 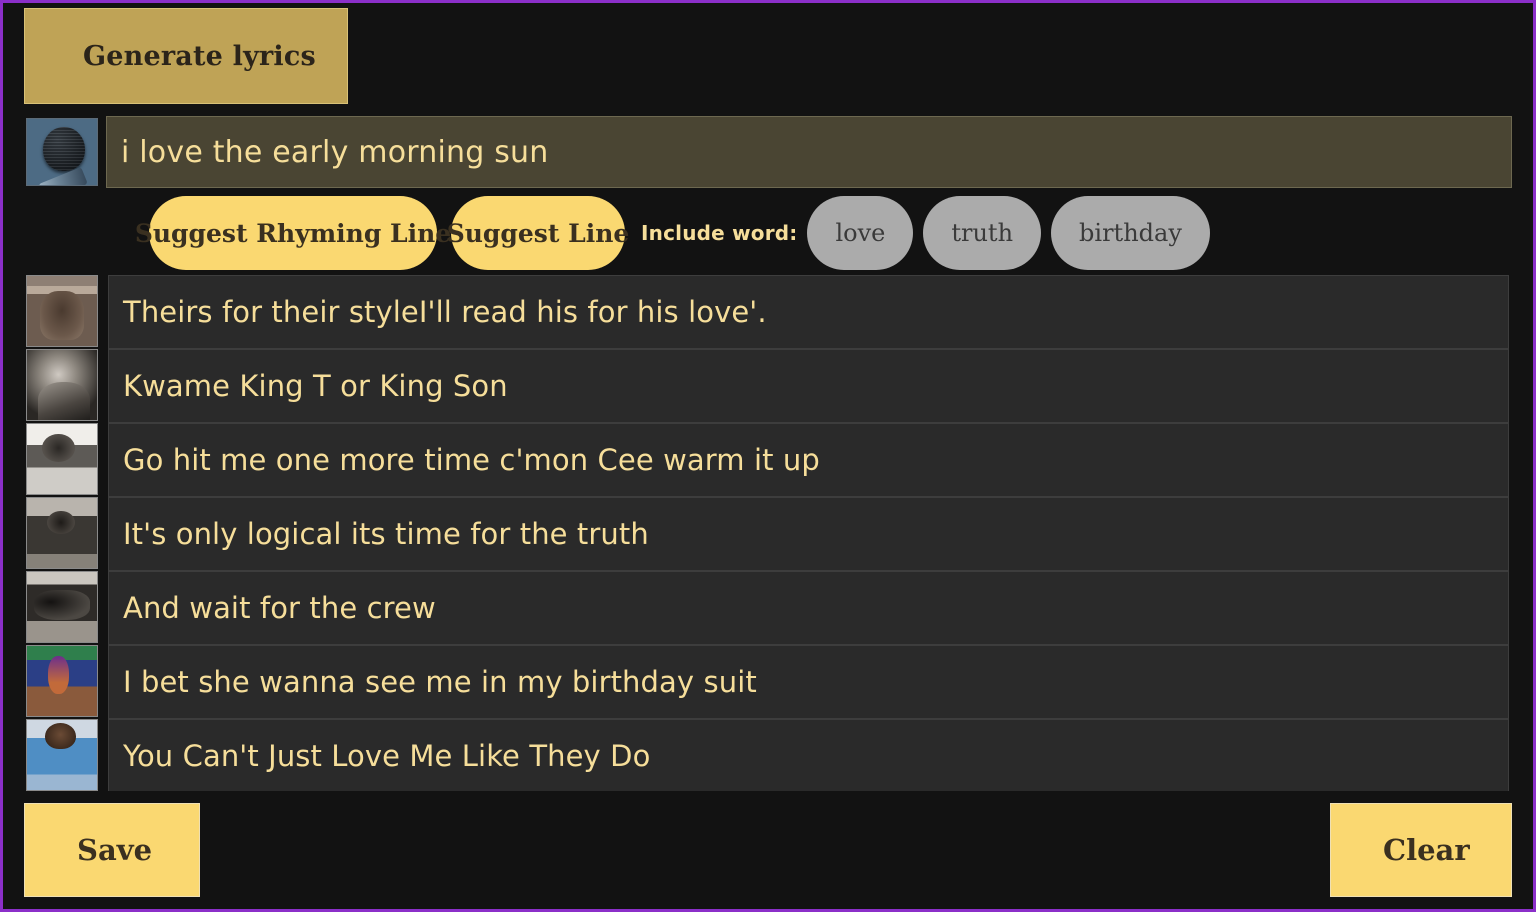 I want to click on lyric-line-input: Kwame King T or King Son, so click(x=808, y=386).